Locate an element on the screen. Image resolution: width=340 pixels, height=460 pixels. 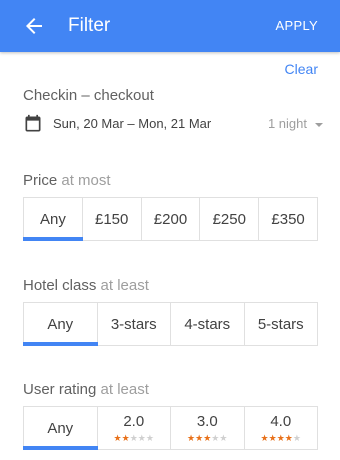
user-rating-option: 2.0 ★★★★★ is located at coordinates (134, 428).